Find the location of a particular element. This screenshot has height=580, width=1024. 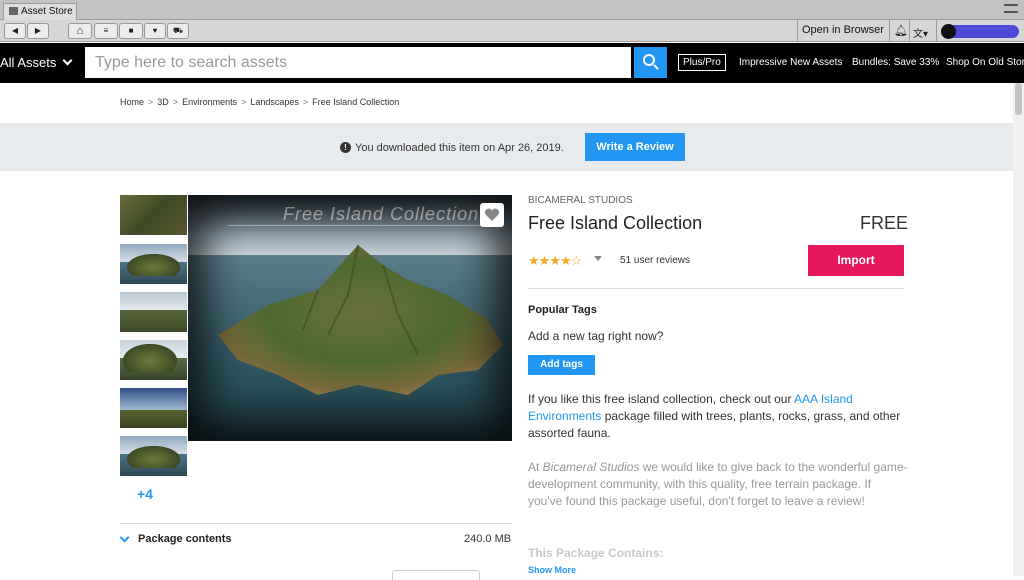

downloads-button: ≡ is located at coordinates (106, 31).